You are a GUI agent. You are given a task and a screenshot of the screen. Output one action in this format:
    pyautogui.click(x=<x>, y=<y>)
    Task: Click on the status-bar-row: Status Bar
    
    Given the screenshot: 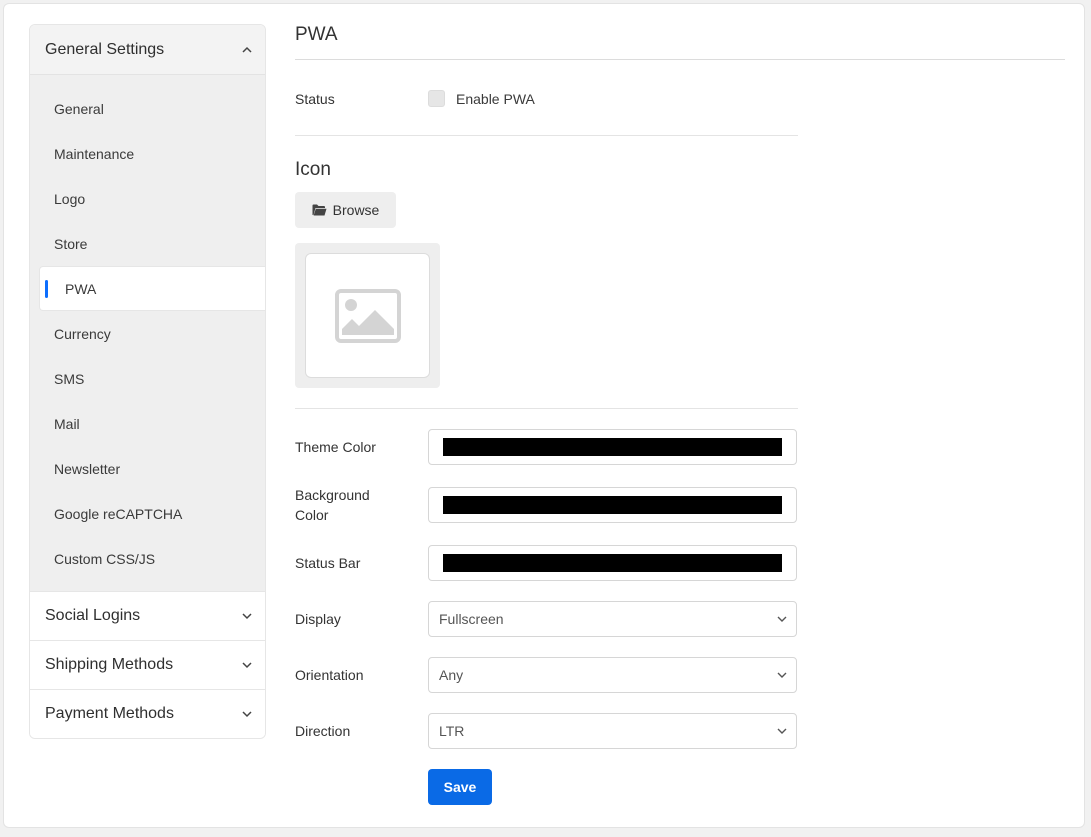 What is the action you would take?
    pyautogui.click(x=546, y=563)
    